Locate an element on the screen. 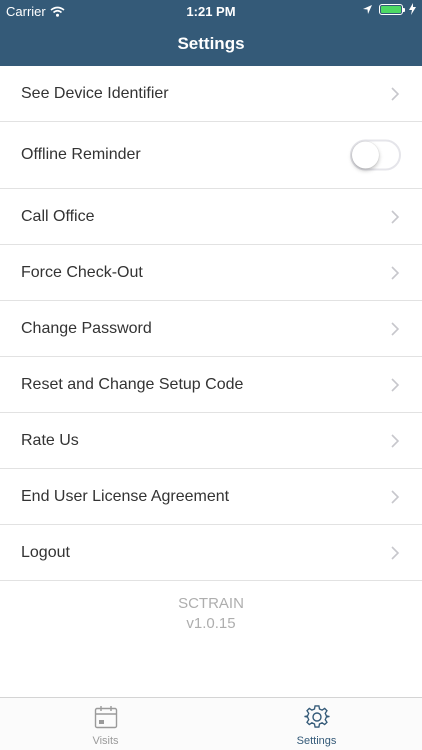  row-label: Reset and Change Setup Code is located at coordinates (132, 384).